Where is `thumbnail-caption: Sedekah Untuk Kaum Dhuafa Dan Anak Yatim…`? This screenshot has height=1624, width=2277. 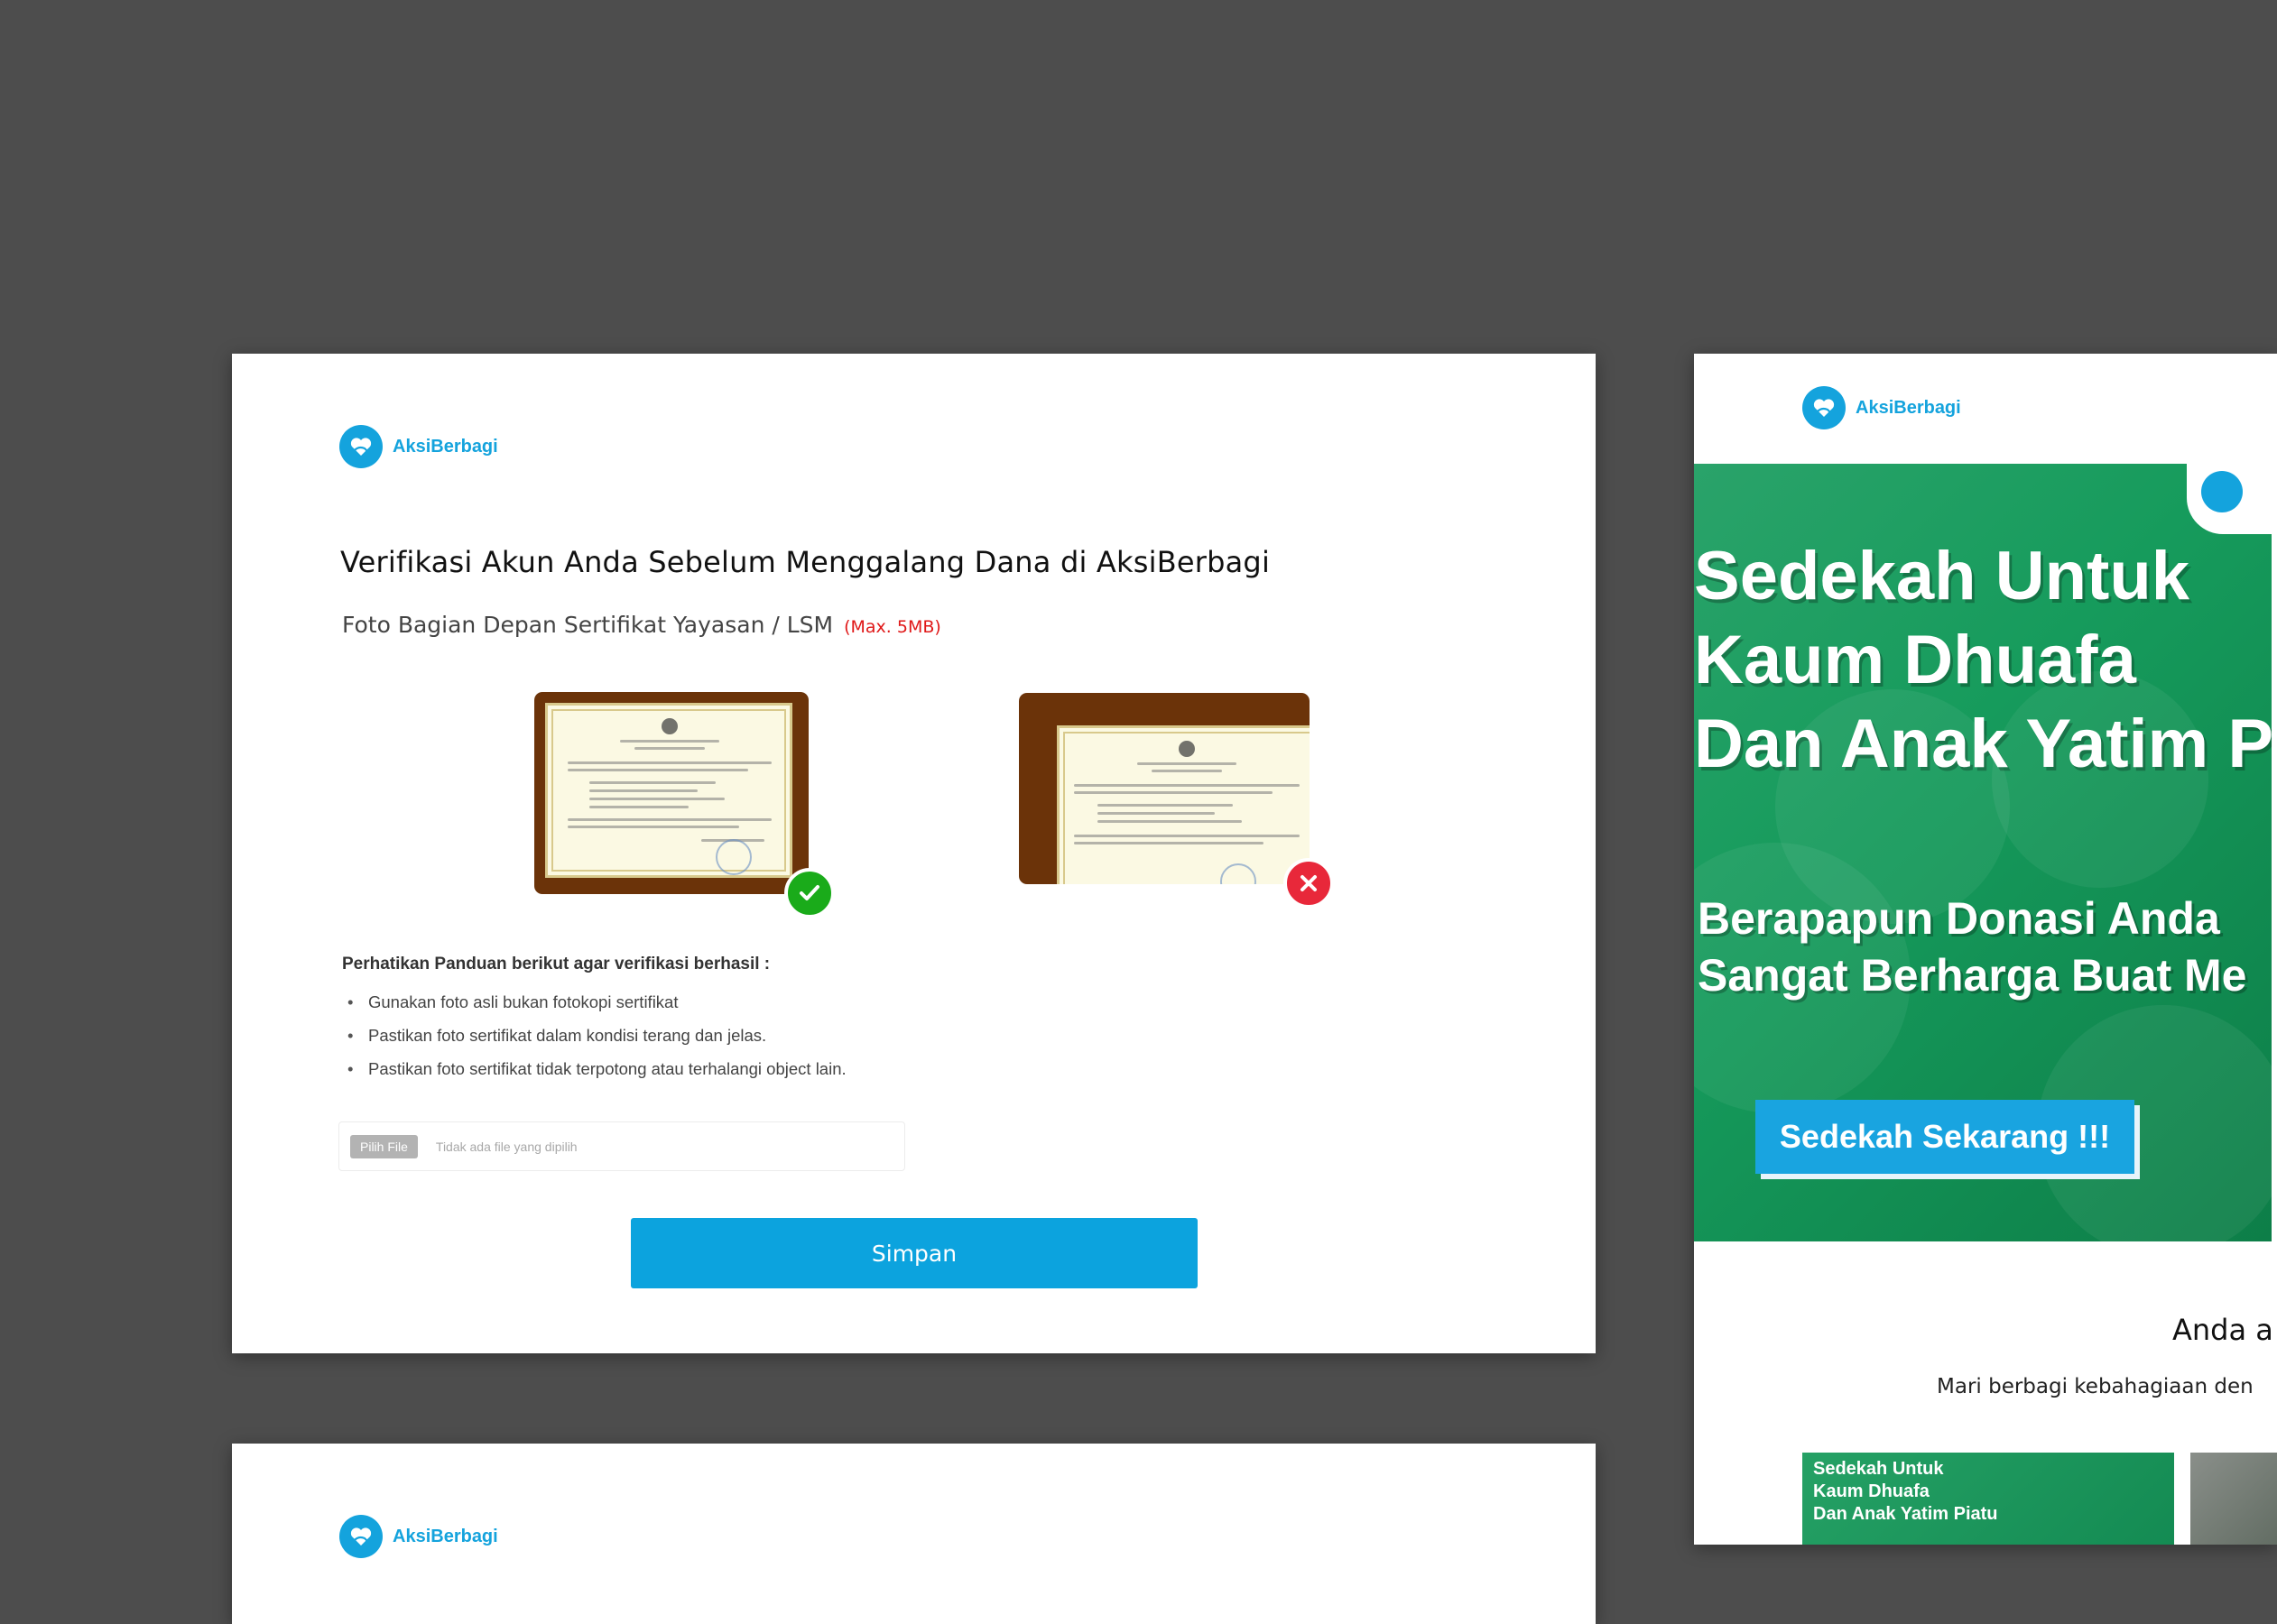
thumbnail-caption: Sedekah Untuk Kaum Dhuafa Dan Anak Yatim… is located at coordinates (1905, 1492).